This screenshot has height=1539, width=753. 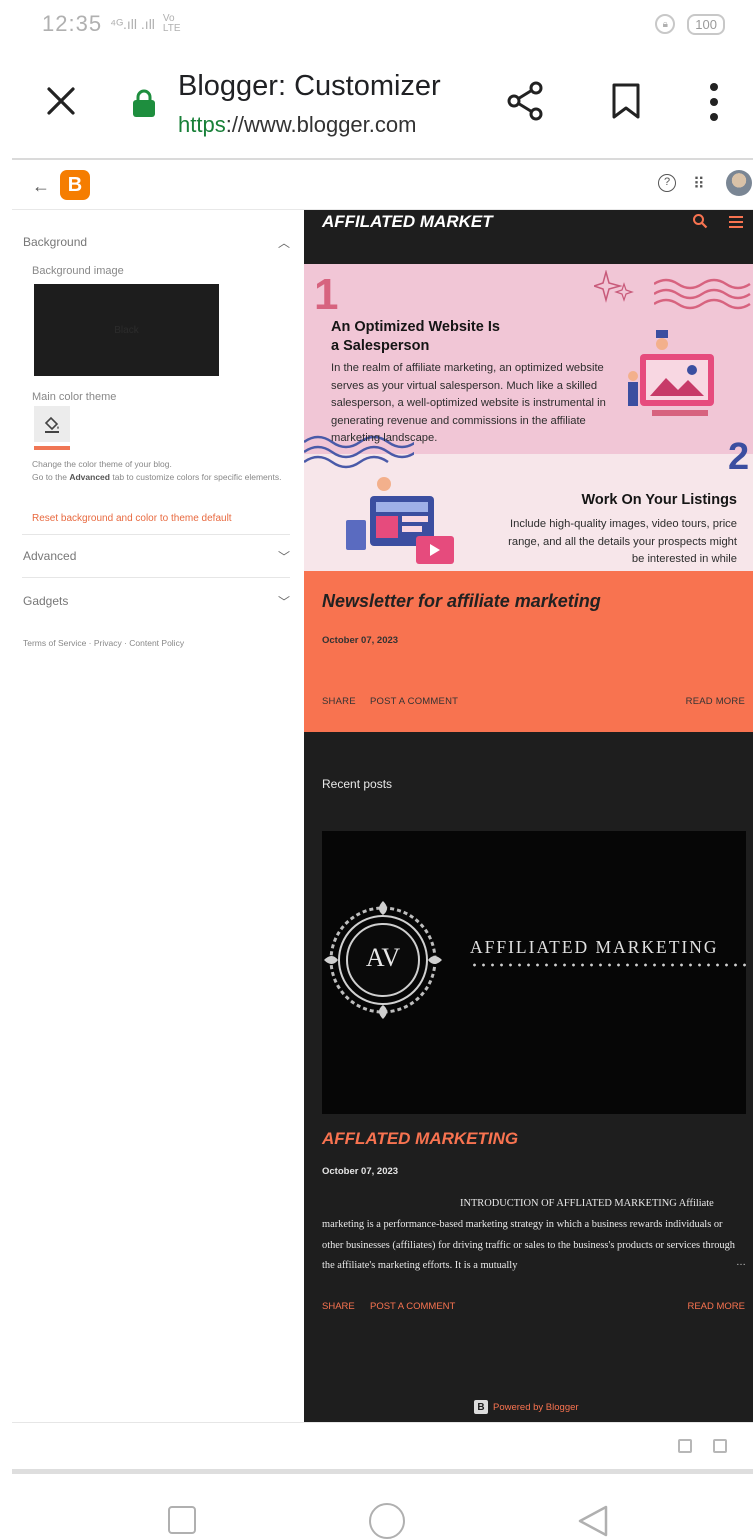 What do you see at coordinates (202, 124) in the screenshot?
I see `url-scheme: https` at bounding box center [202, 124].